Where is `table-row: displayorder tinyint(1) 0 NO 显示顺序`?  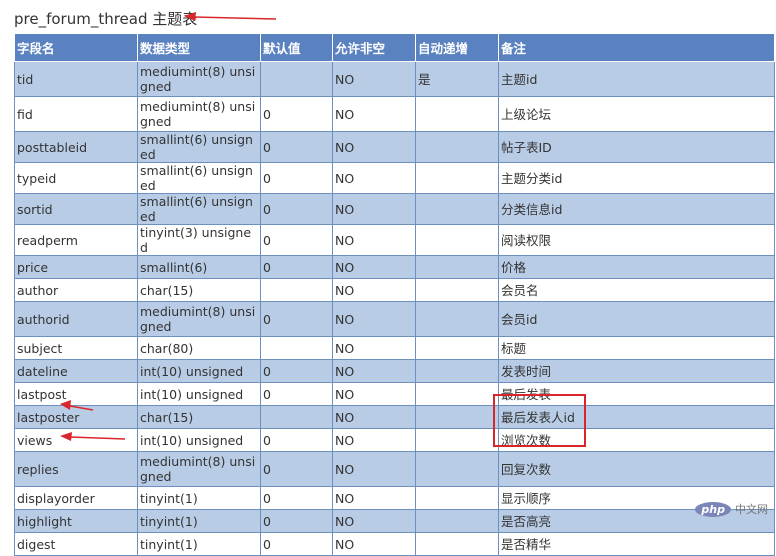
table-row: displayorder tinyint(1) 0 NO 显示顺序 is located at coordinates (394, 498).